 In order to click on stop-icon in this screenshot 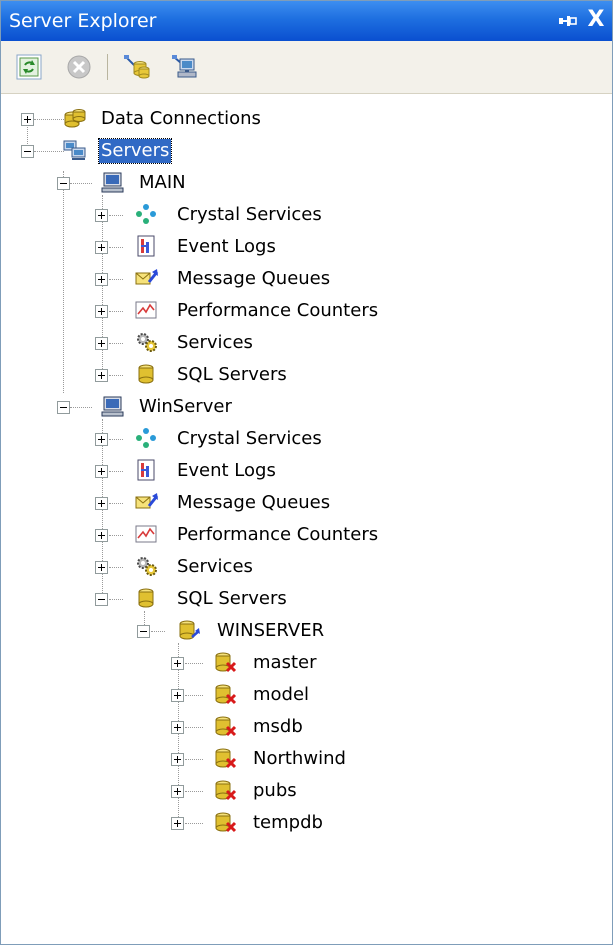, I will do `click(79, 67)`.